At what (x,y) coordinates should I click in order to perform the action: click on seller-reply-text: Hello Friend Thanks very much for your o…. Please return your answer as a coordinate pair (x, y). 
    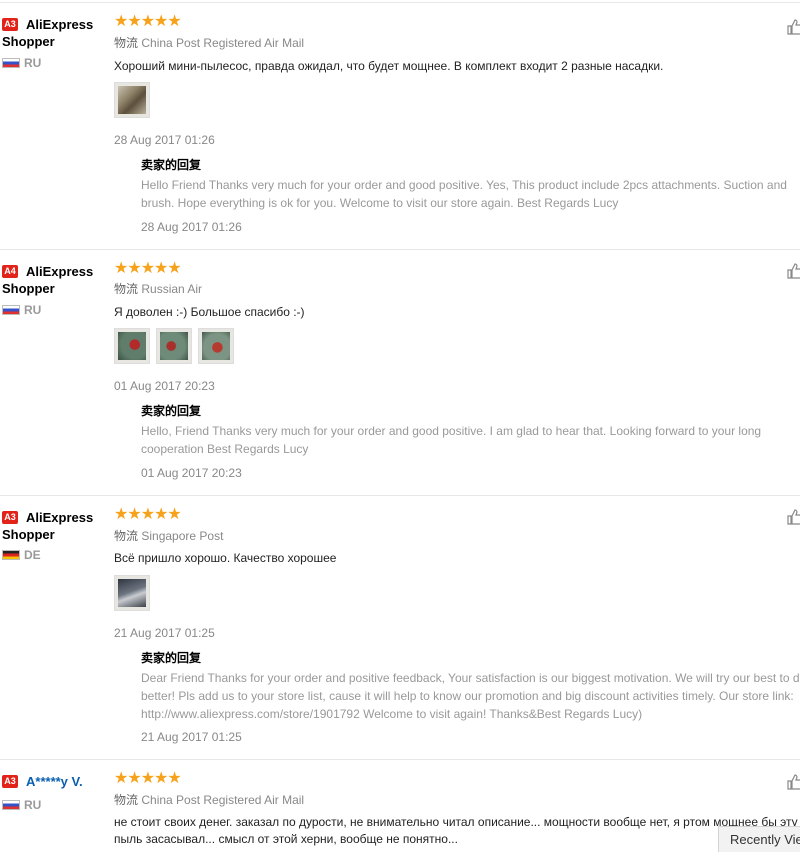
    Looking at the image, I should click on (464, 194).